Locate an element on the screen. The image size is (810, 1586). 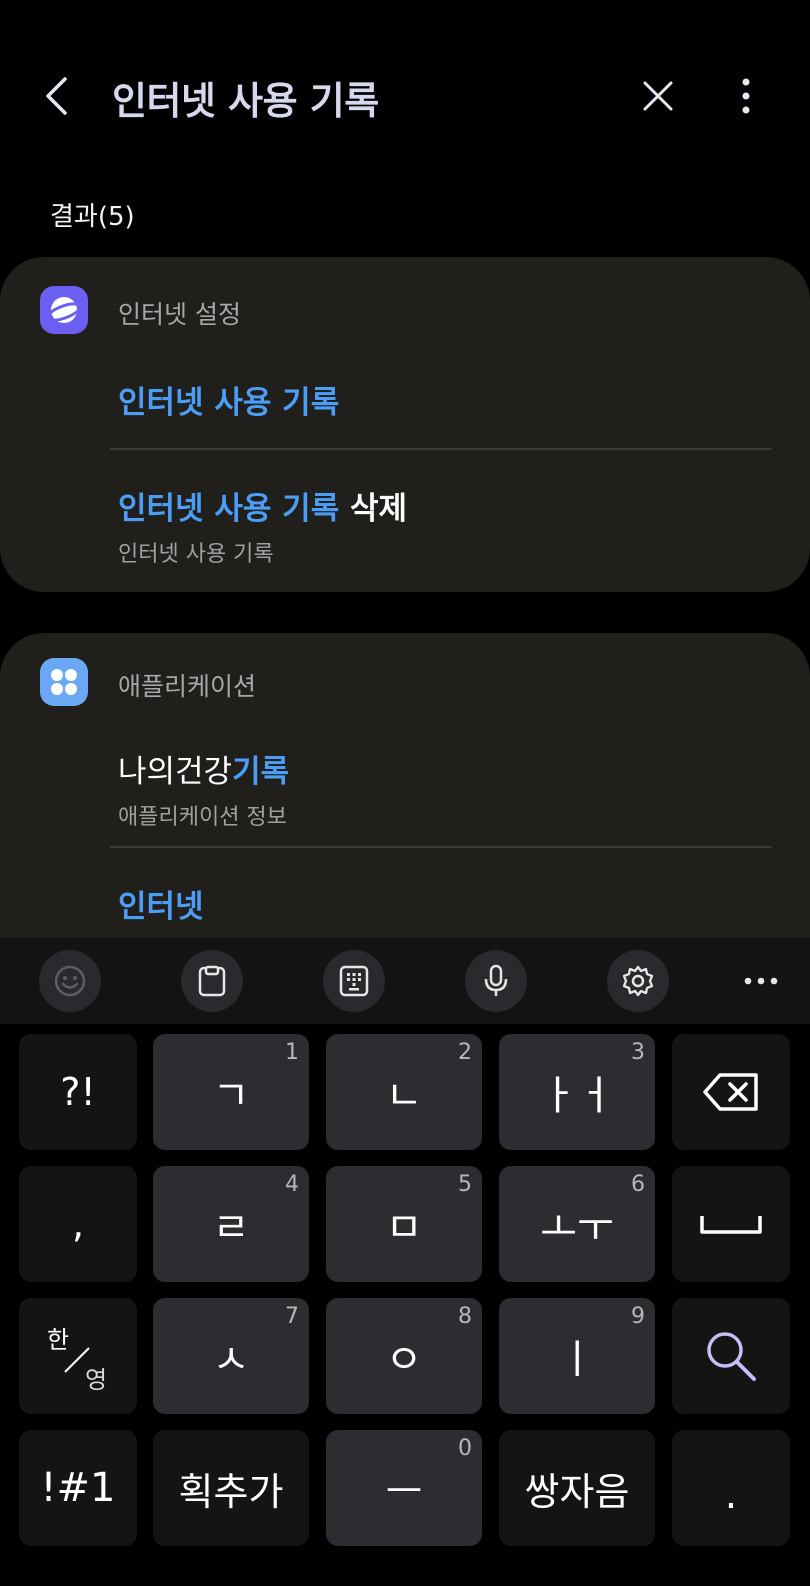
key-rieul: 4ㄹ is located at coordinates (231, 1224).